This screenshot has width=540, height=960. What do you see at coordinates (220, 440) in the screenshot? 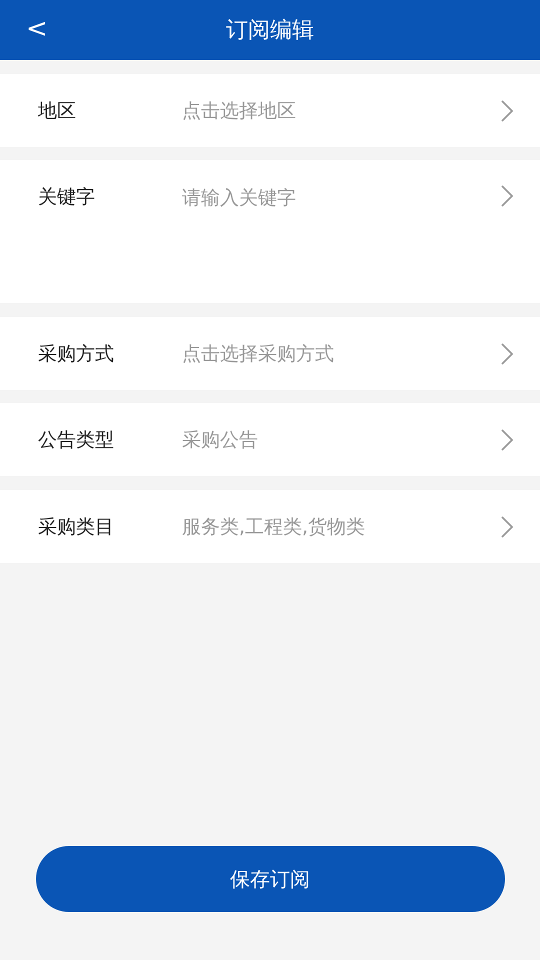
I see `field-value: 采购公告` at bounding box center [220, 440].